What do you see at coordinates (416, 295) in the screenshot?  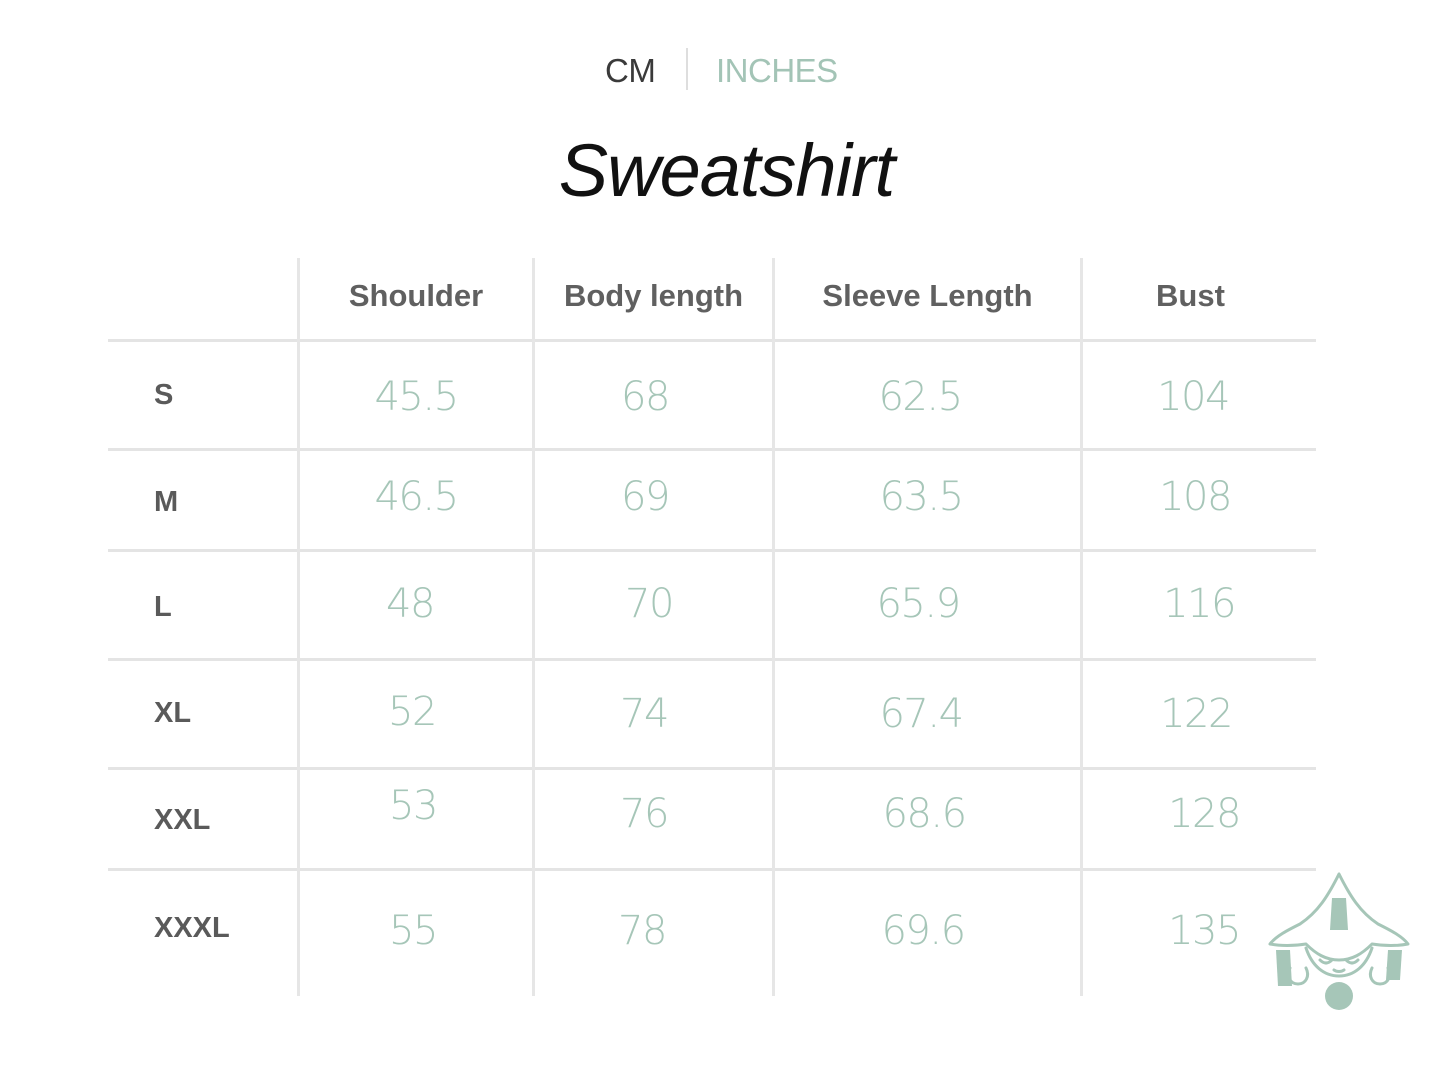 I see `header-shoulder: Shoulder` at bounding box center [416, 295].